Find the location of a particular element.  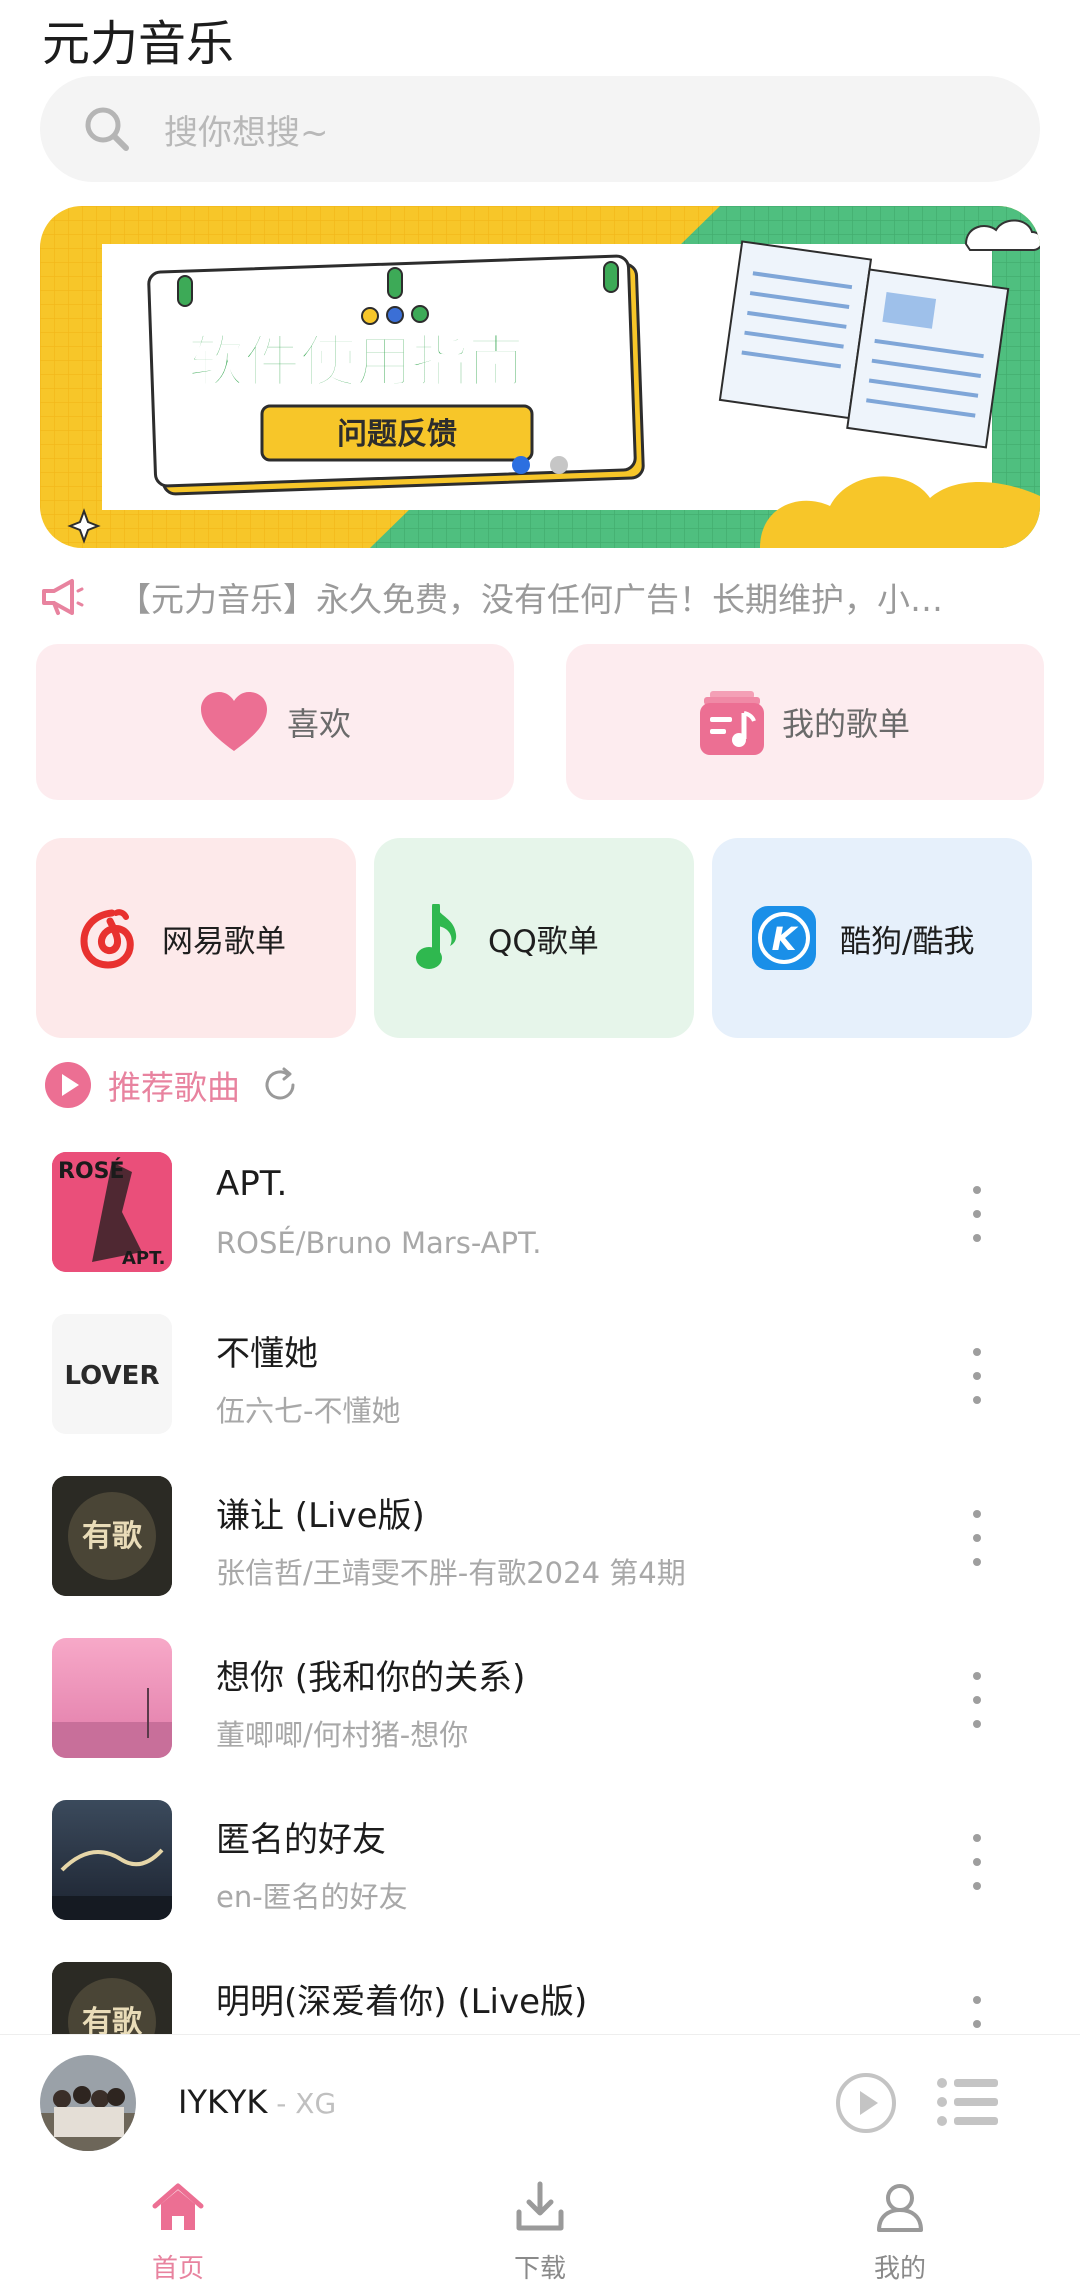

tab-download-label: 下载 is located at coordinates (539, 2269).